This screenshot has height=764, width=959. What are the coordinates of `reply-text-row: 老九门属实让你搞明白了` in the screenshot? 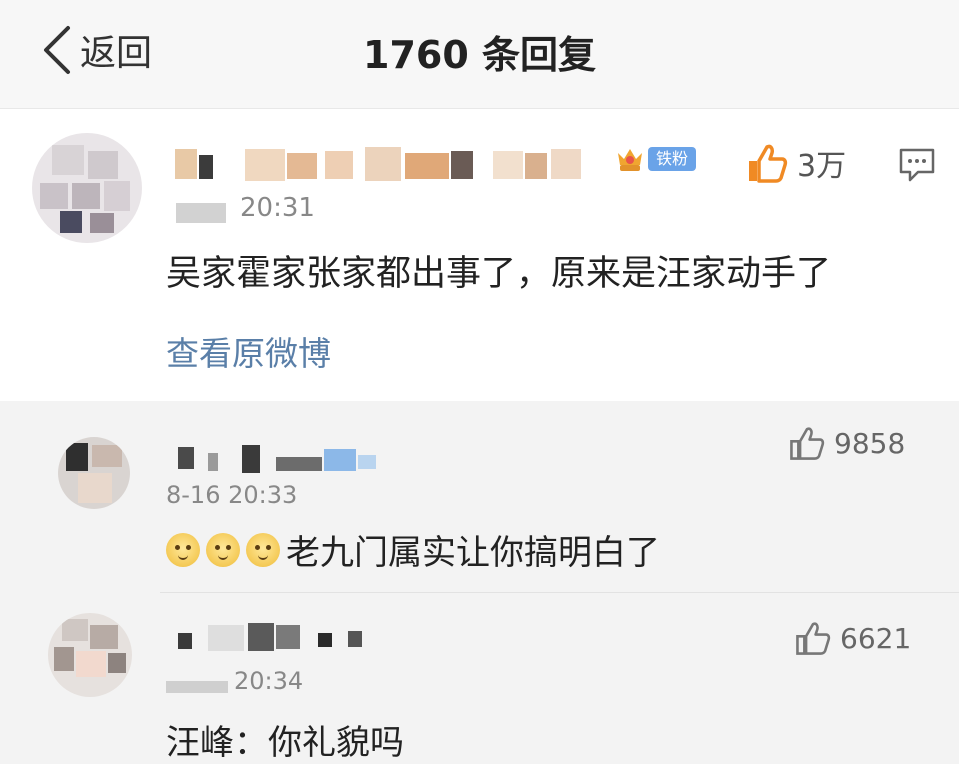 It's located at (413, 549).